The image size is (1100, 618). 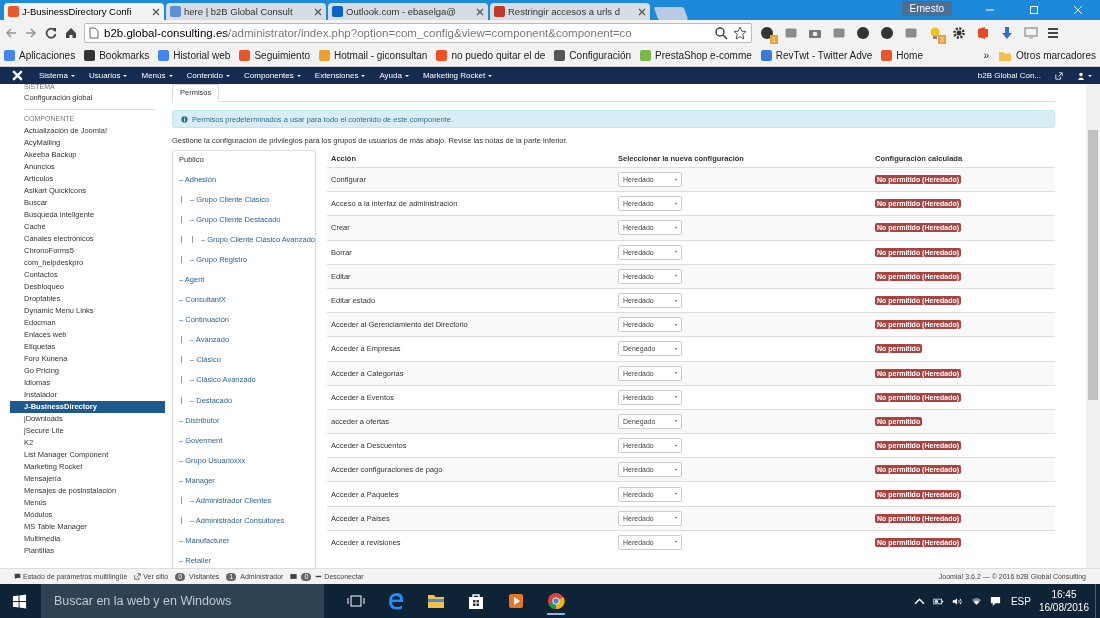 I want to click on menu-item: Menús, so click(x=157, y=75).